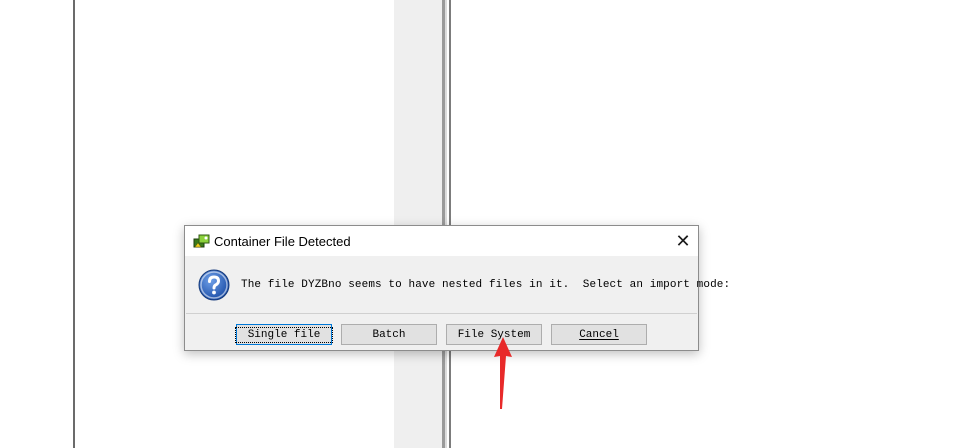  What do you see at coordinates (503, 373) in the screenshot?
I see `annotation-arrow-icon` at bounding box center [503, 373].